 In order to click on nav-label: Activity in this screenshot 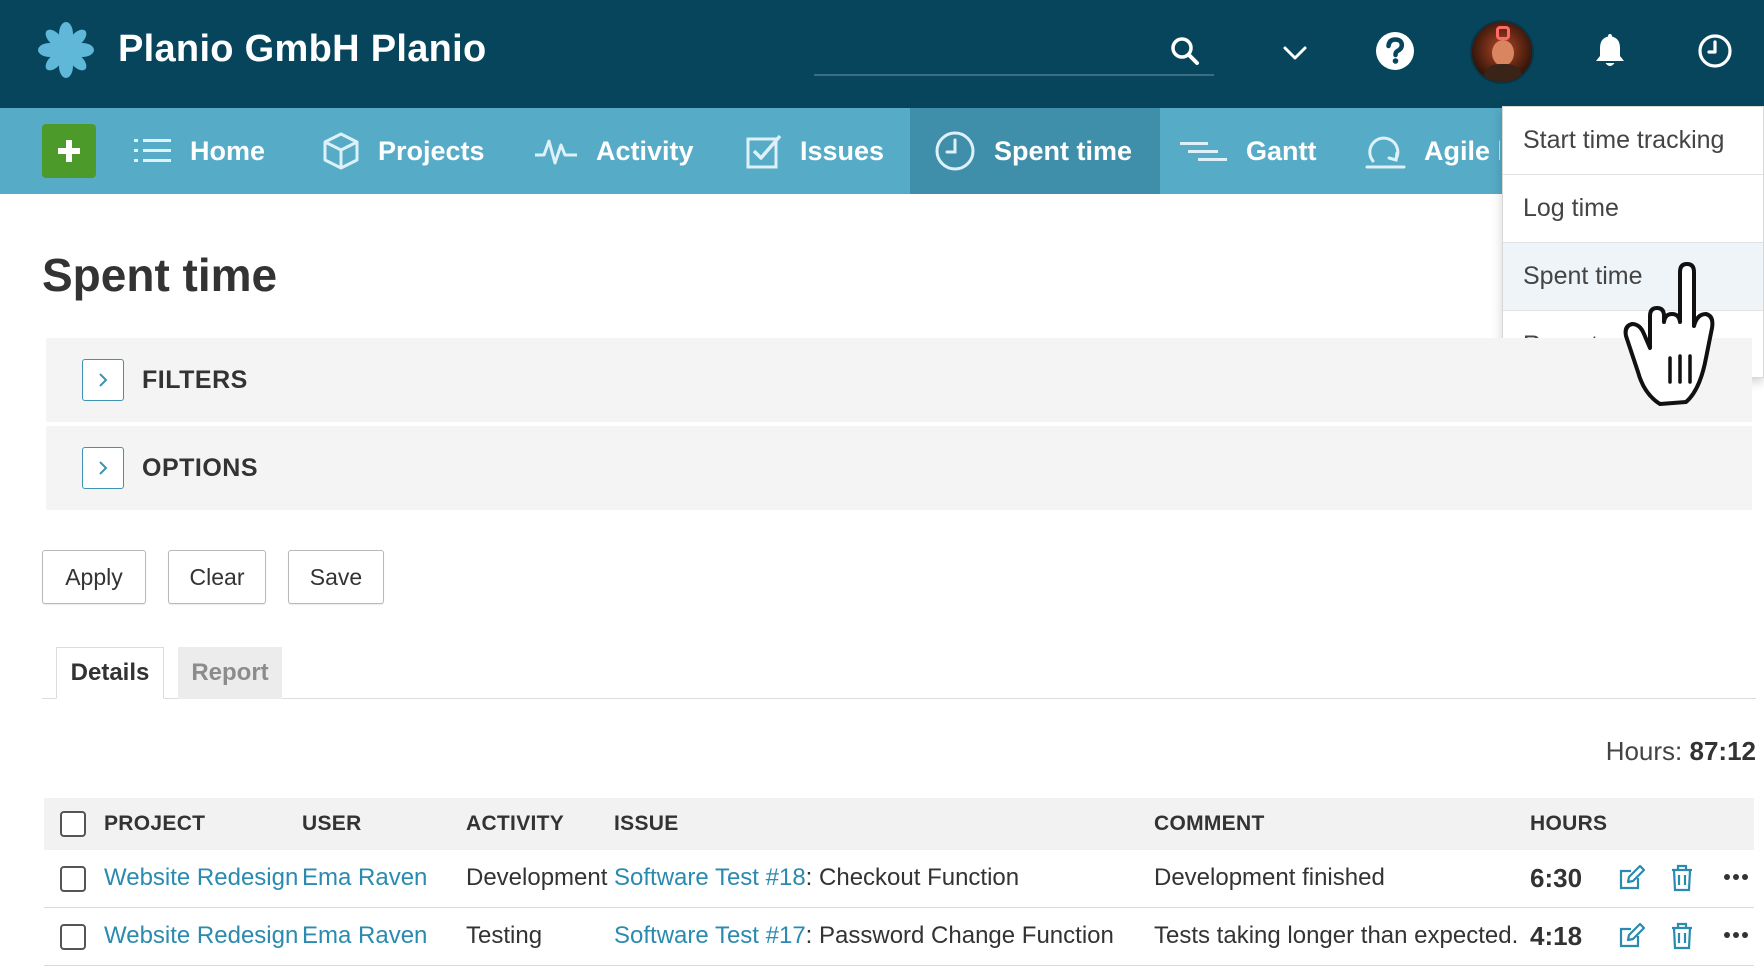, I will do `click(645, 150)`.